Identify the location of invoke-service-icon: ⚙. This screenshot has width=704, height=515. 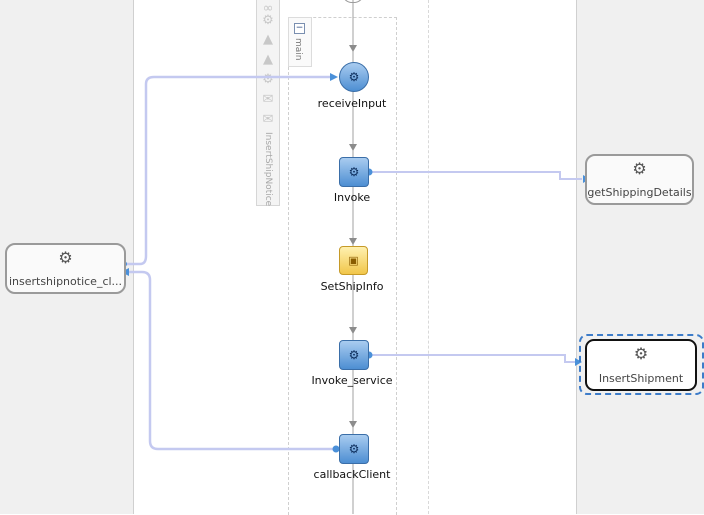
(354, 355).